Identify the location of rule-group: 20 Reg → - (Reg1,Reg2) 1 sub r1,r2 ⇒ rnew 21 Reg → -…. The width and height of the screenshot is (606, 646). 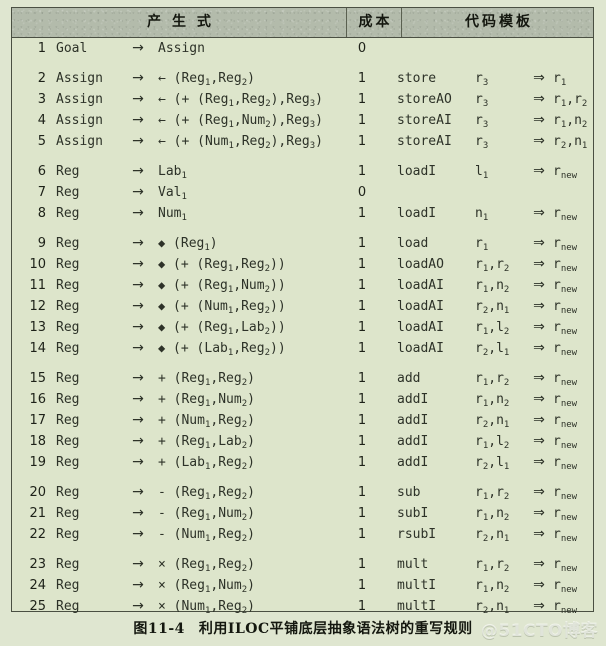
(302, 513).